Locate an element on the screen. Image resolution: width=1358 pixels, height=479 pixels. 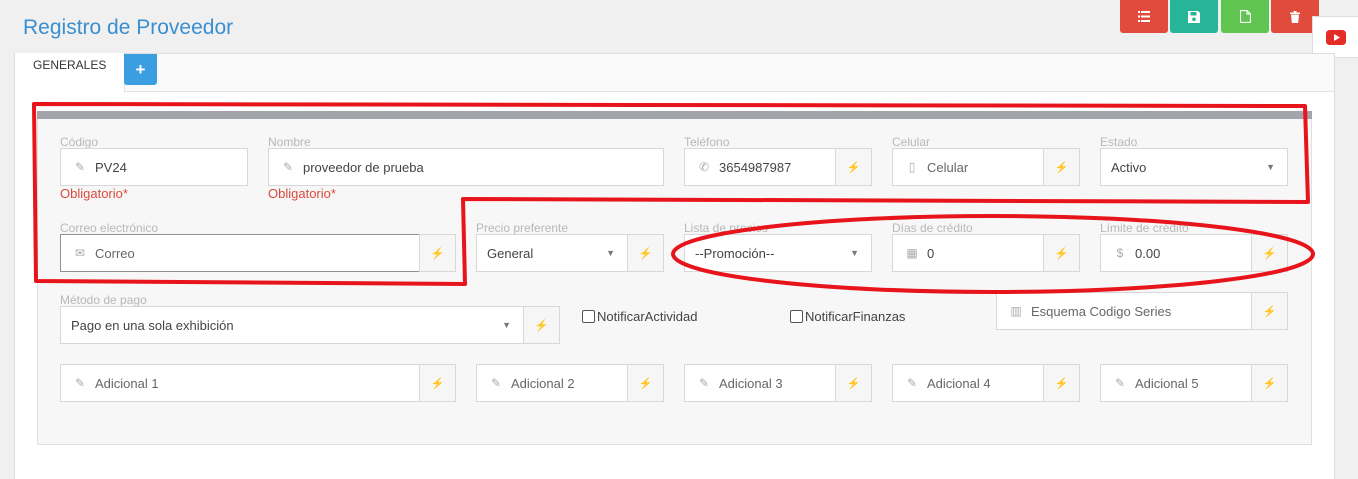
youtube-play-icon is located at coordinates (1335, 37).